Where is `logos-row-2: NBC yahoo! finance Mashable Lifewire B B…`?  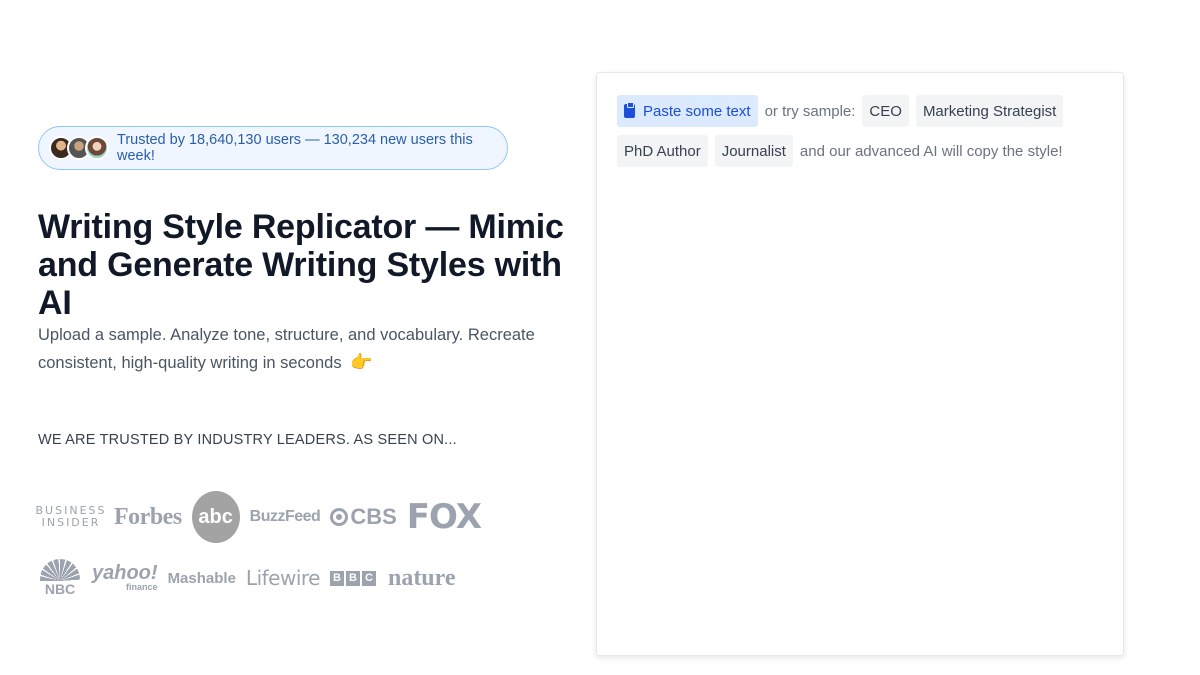
logos-row-2: NBC yahoo! finance Mashable Lifewire B B… is located at coordinates (252, 578).